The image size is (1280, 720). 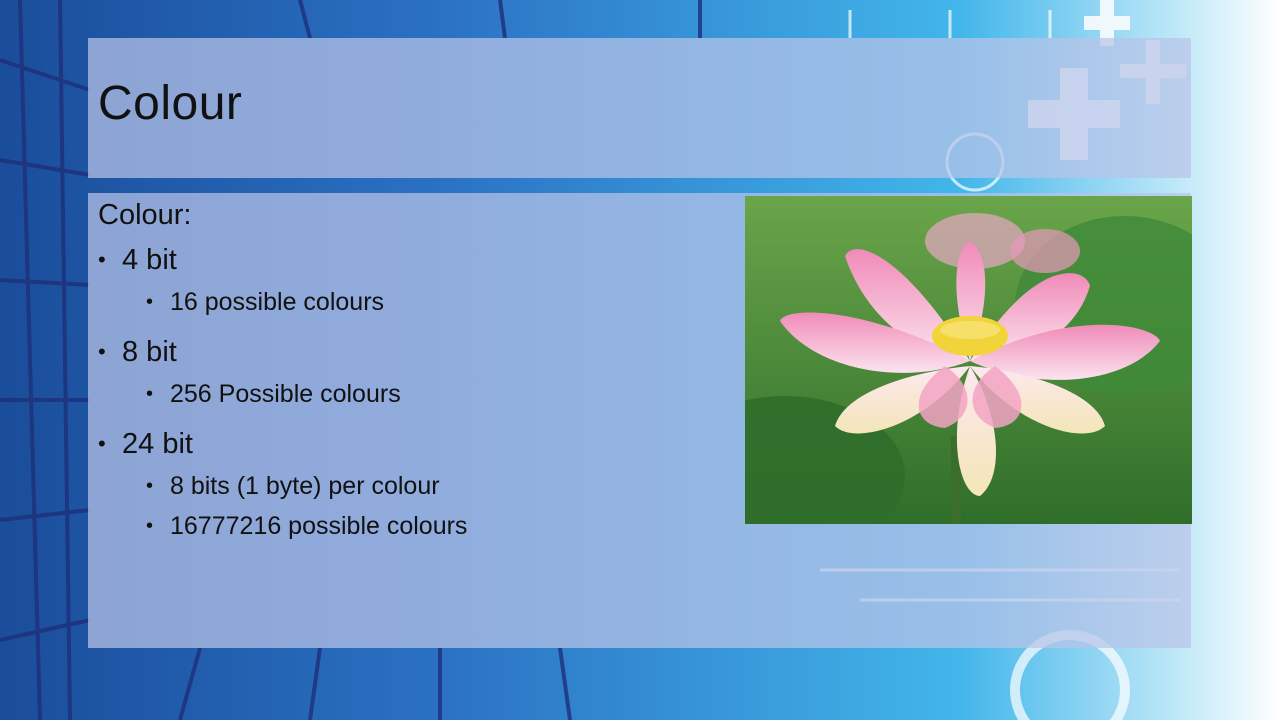 I want to click on sub-bullet-list: 256 Possible colours, so click(x=420, y=394).